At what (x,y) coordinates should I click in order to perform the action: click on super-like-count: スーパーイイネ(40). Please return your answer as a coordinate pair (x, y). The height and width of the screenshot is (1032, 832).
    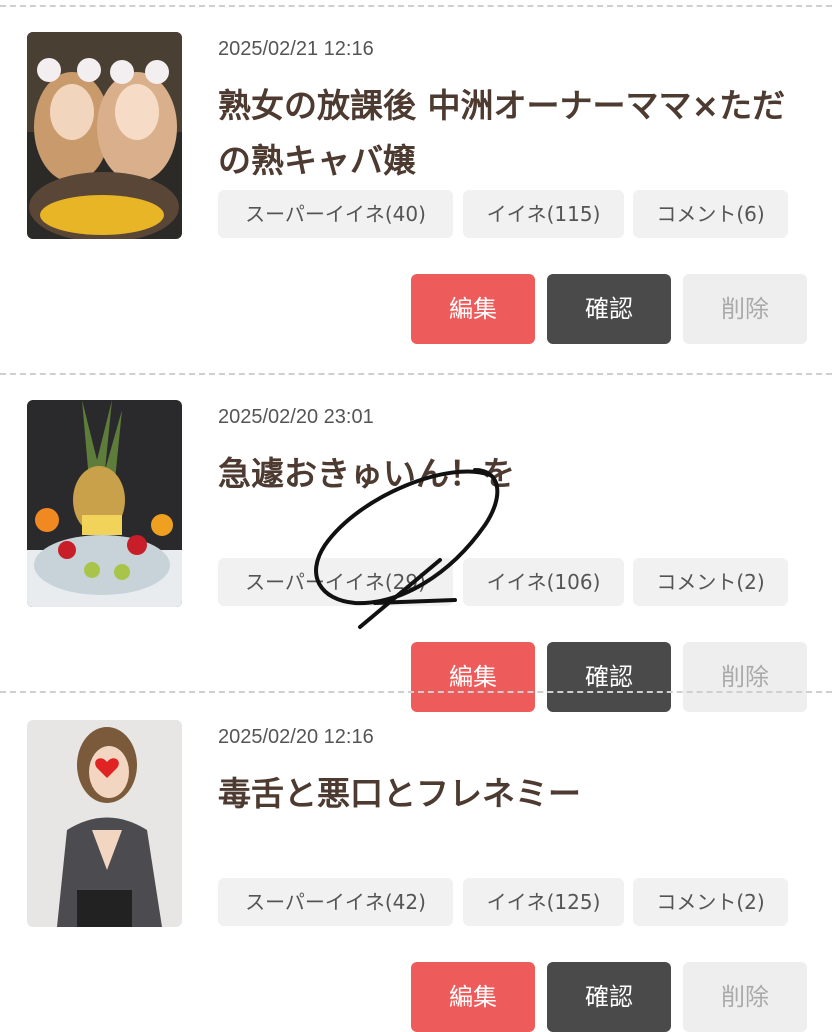
    Looking at the image, I should click on (335, 214).